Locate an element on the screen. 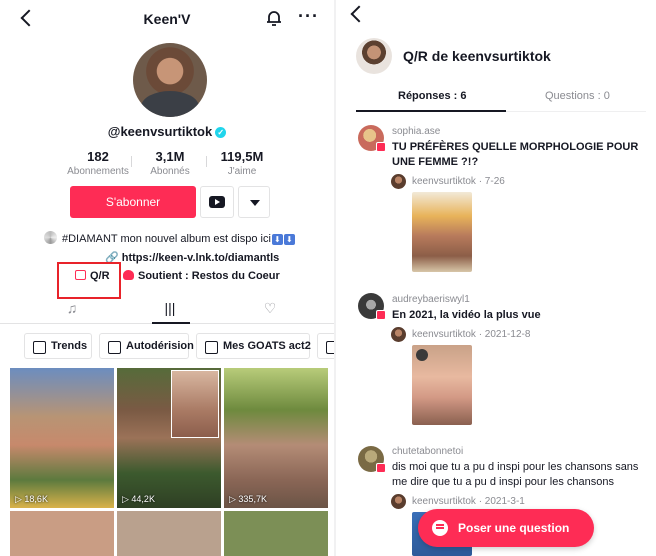 Image resolution: width=656 pixels, height=556 pixels. qr-button: Q/R is located at coordinates (92, 276).